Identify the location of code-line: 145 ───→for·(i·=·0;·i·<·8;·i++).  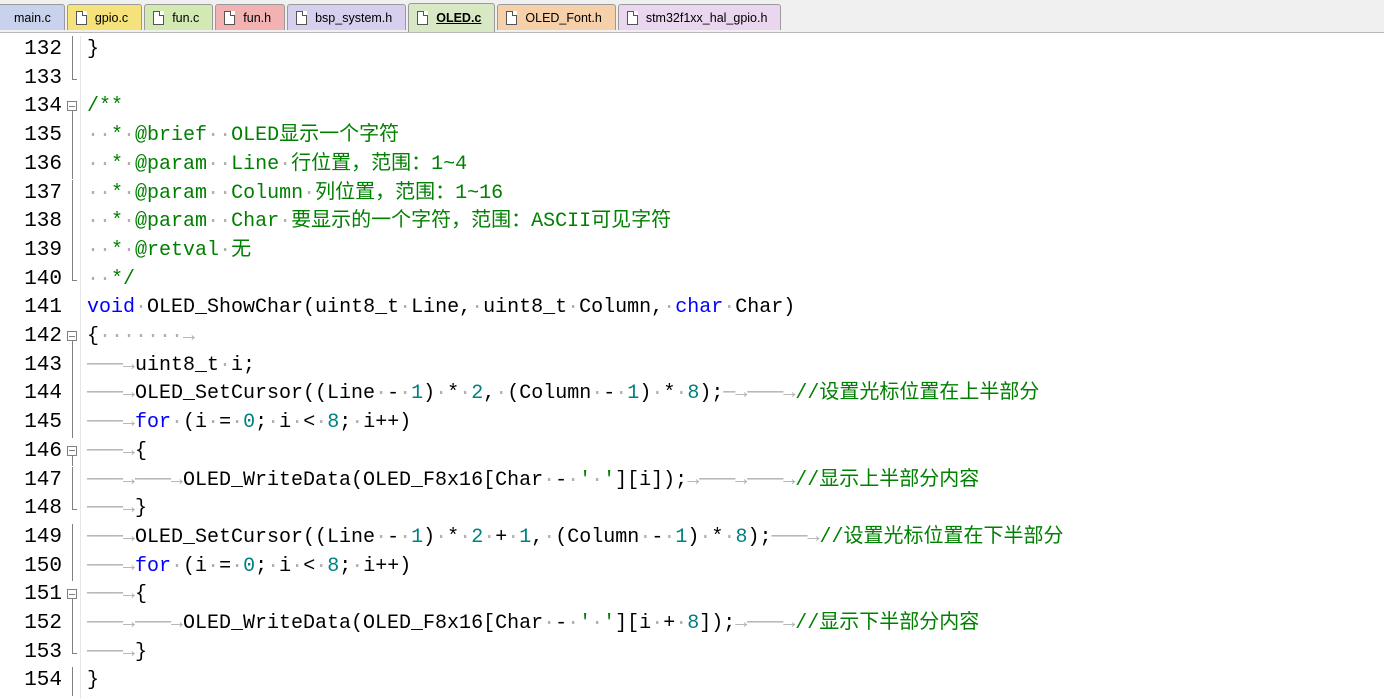
(692, 423).